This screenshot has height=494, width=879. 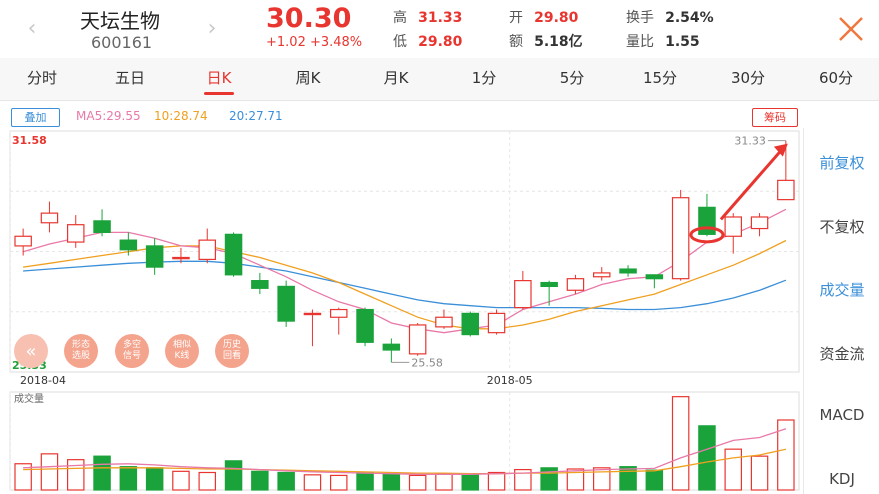 I want to click on tab-five-day: 五日, so click(x=130, y=79).